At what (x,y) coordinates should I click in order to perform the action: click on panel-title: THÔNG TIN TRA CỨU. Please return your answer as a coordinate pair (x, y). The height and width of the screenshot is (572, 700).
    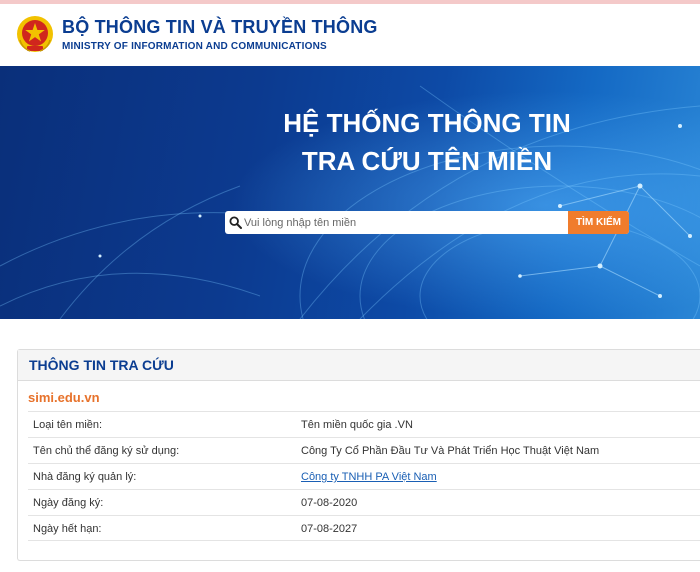
    Looking at the image, I should click on (101, 365).